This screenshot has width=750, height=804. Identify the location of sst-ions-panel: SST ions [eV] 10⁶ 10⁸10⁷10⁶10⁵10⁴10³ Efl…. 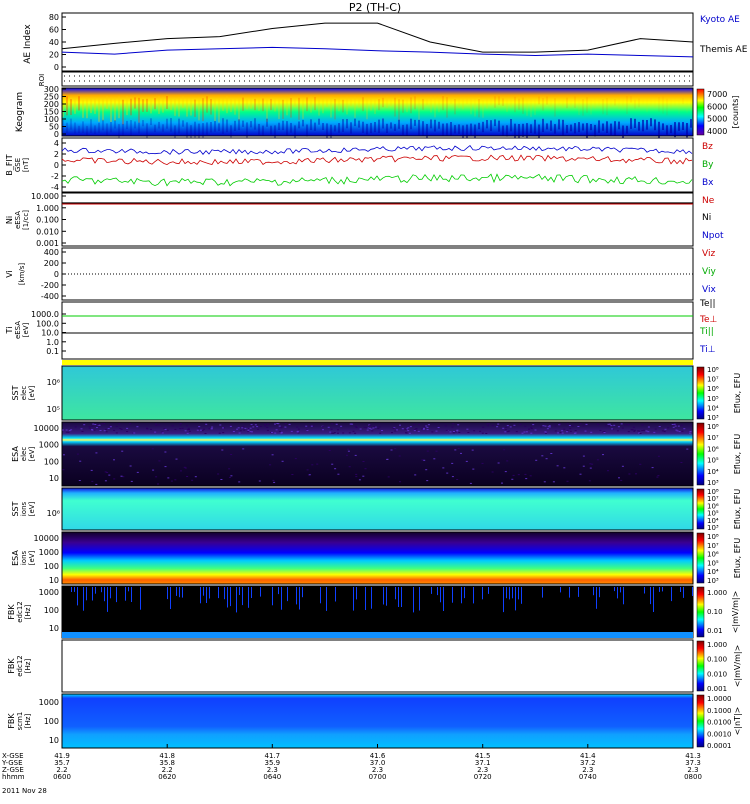
(376, 509).